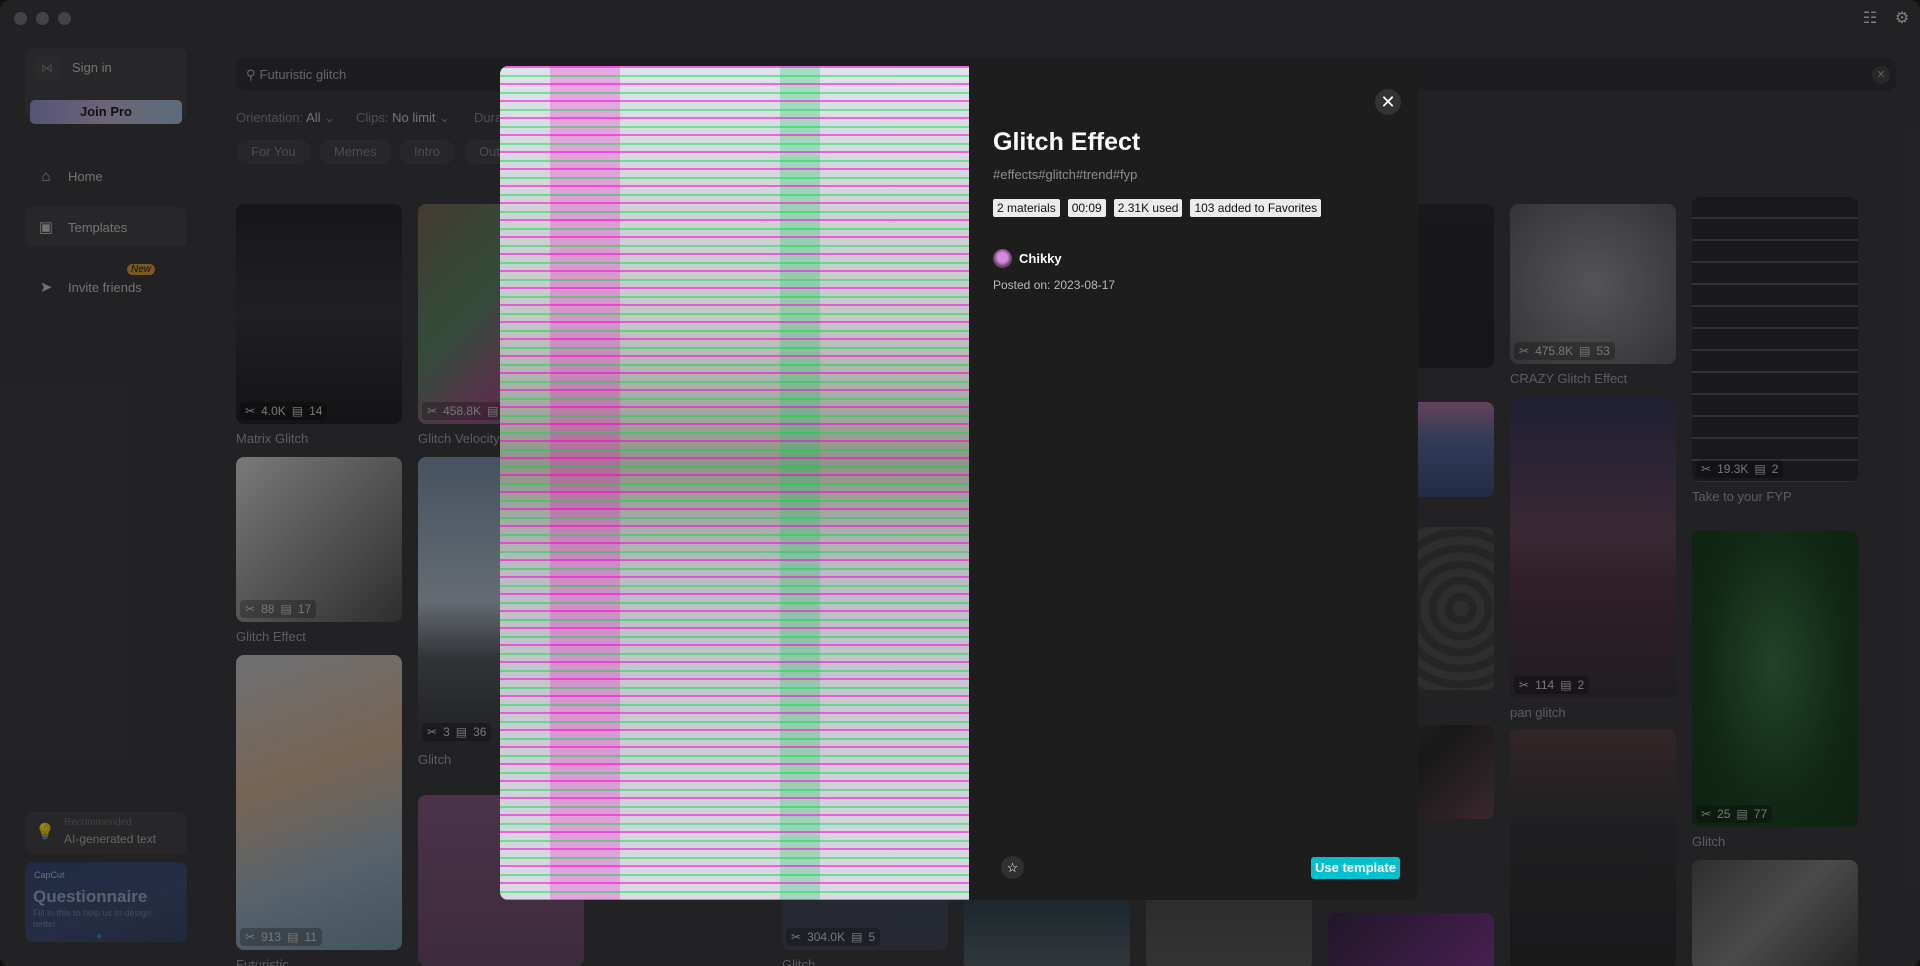  Describe the element at coordinates (1054, 285) in the screenshot. I see `posted-date: Posted on: 2023-08-17` at that location.